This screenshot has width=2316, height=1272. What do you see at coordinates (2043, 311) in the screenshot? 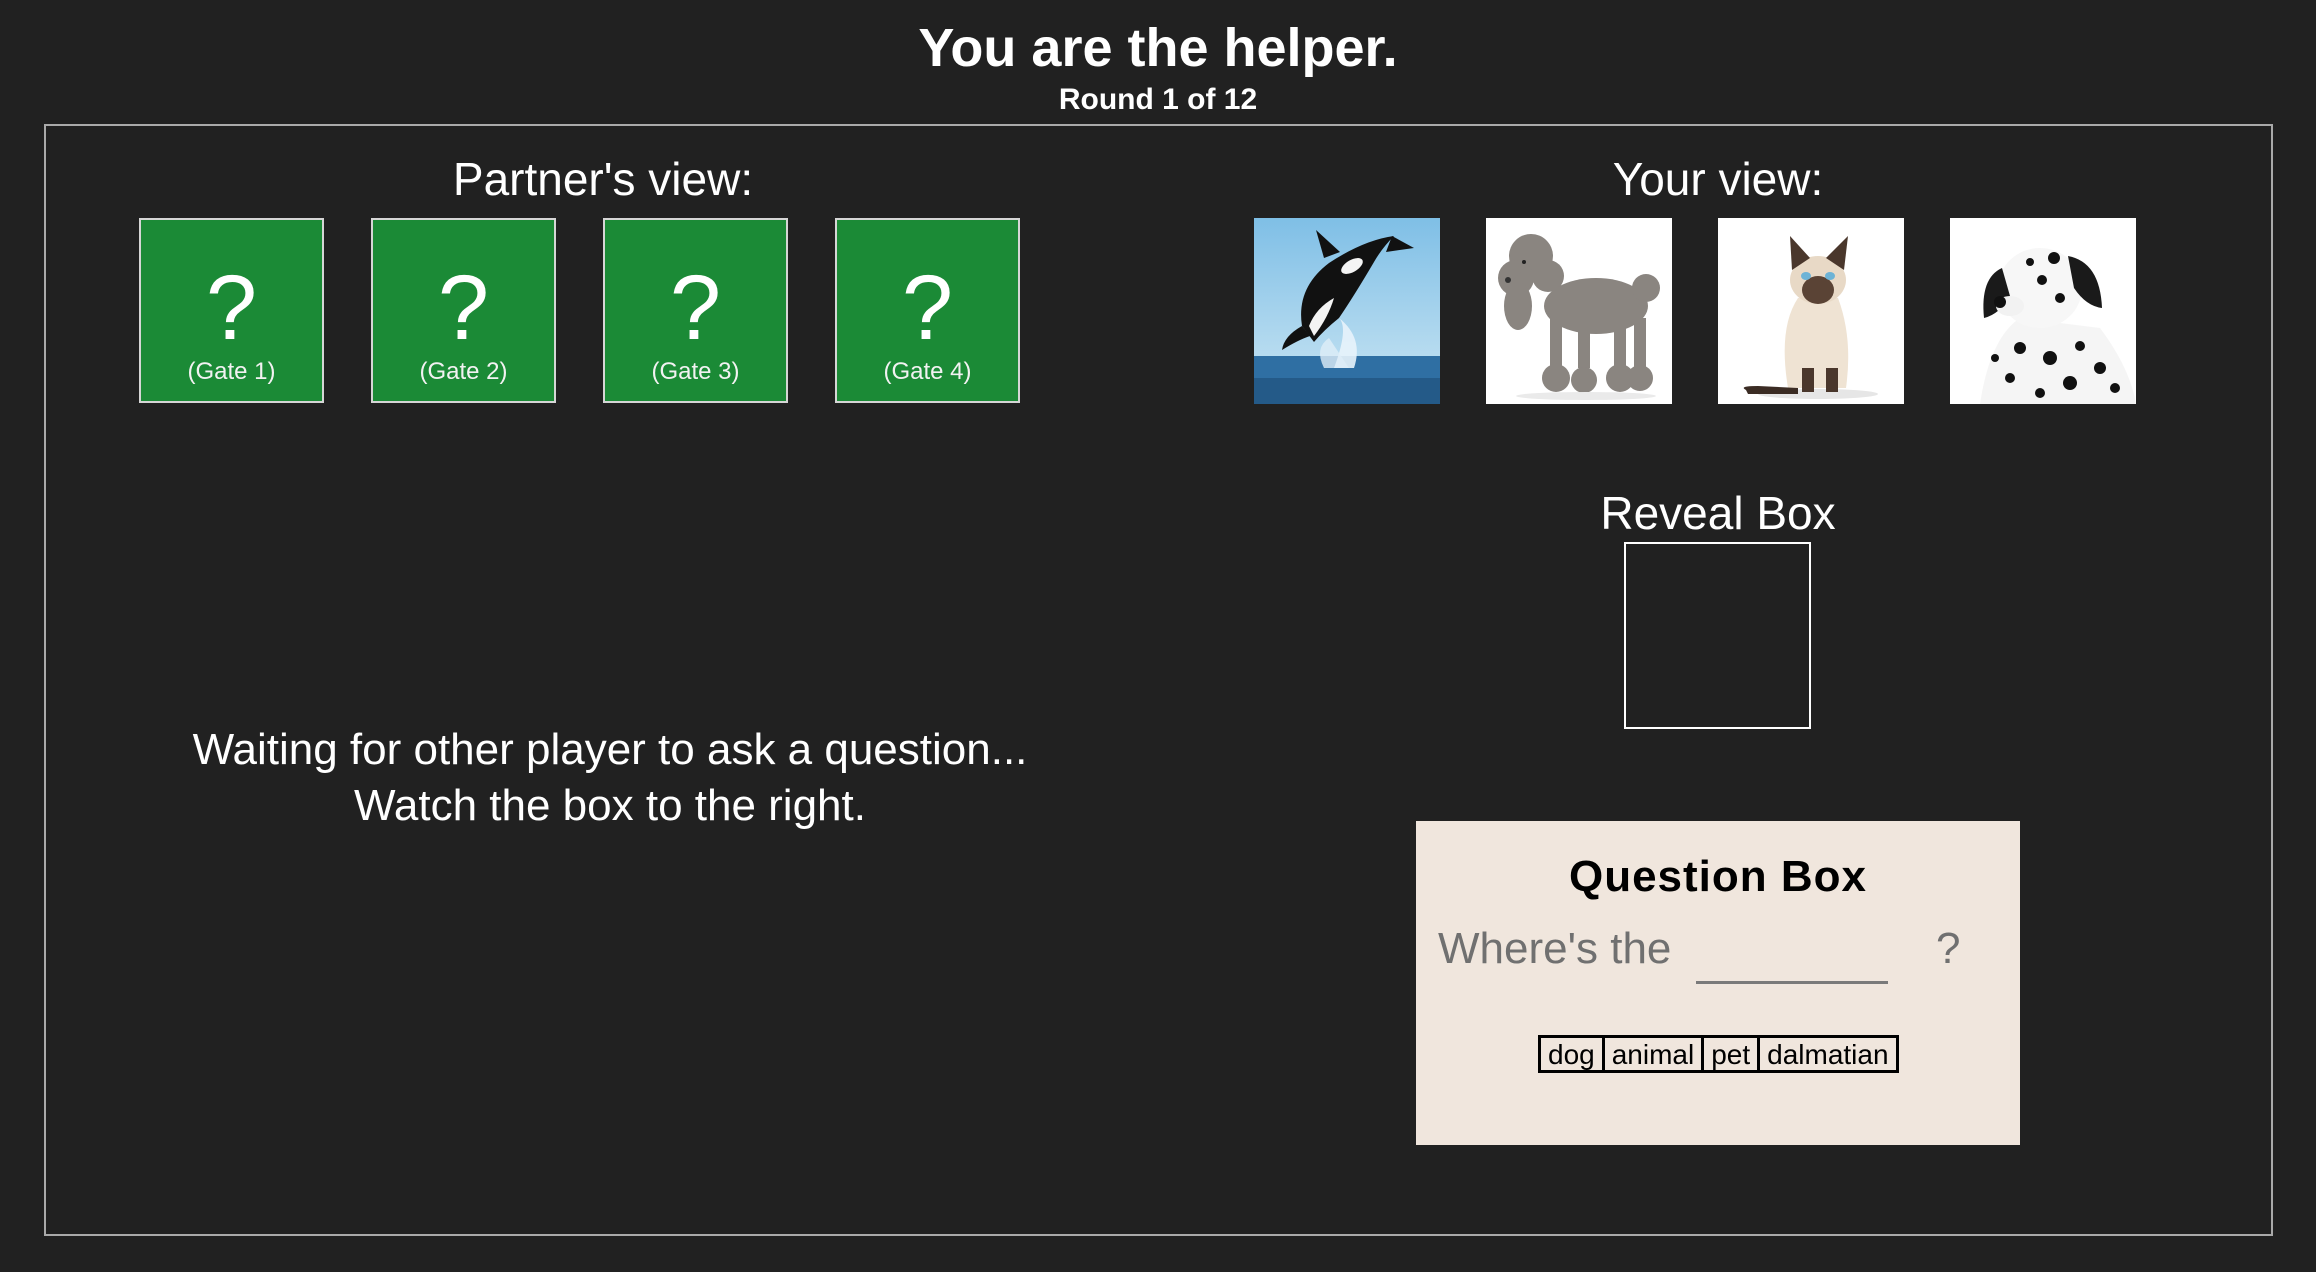
I see `dalmatian-image` at bounding box center [2043, 311].